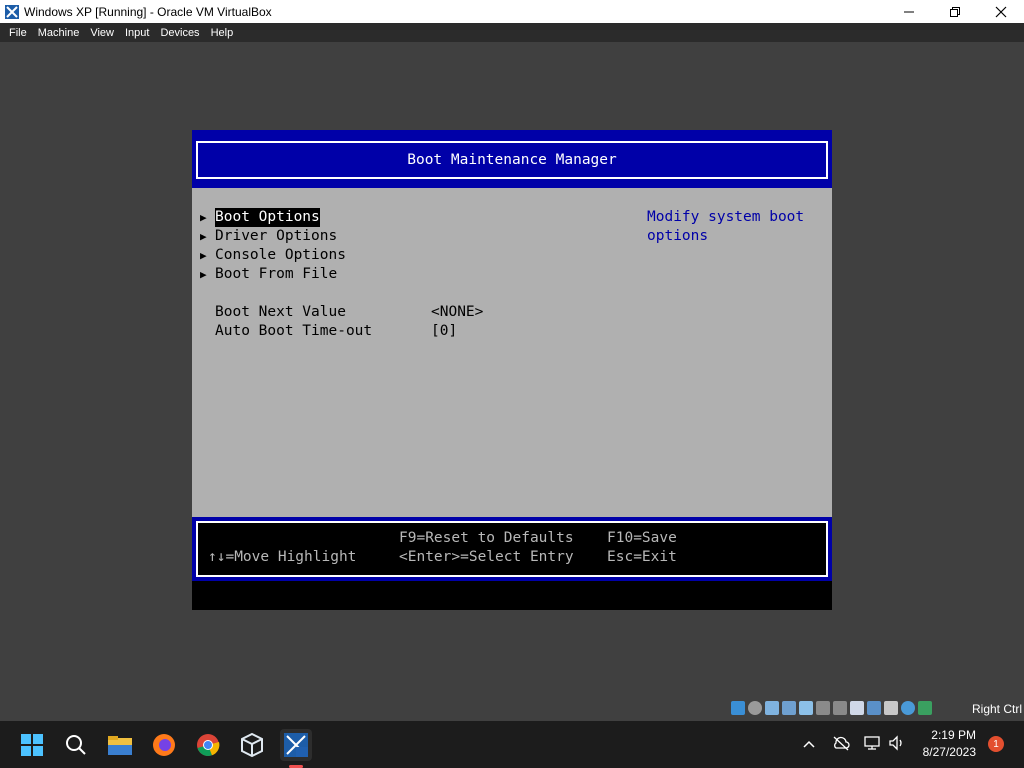  I want to click on virtualbox-button, so click(252, 745).